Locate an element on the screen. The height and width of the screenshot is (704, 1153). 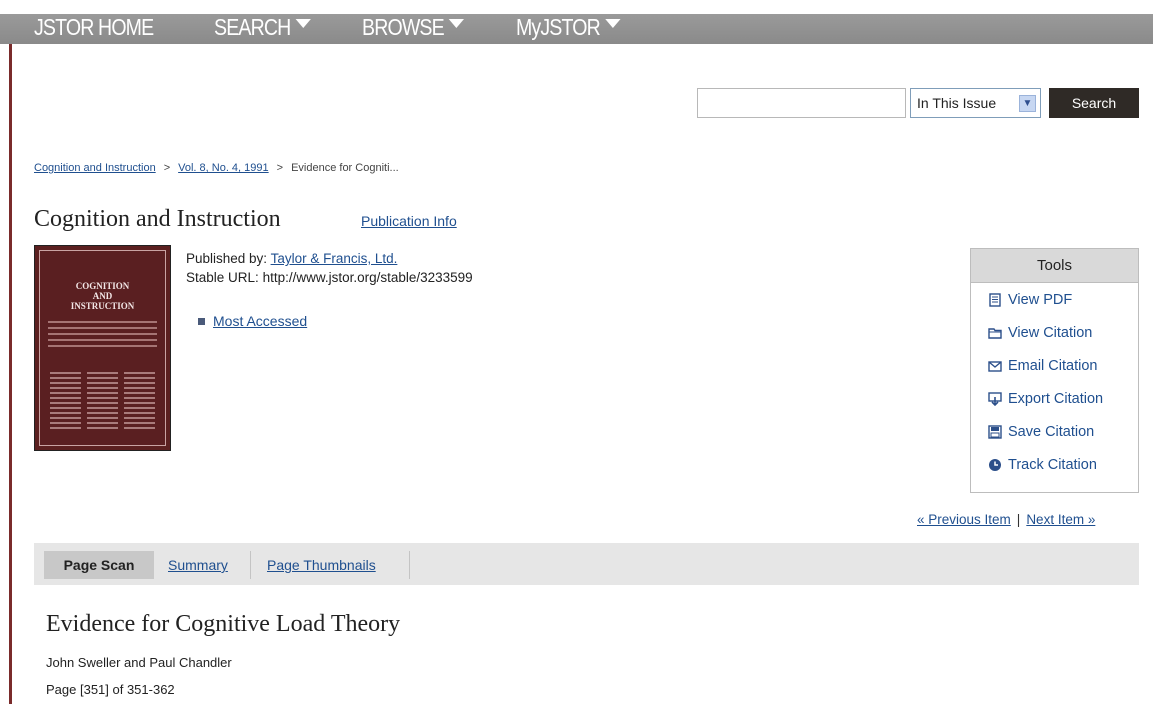
nav-browse-label: BROWSE is located at coordinates (403, 27).